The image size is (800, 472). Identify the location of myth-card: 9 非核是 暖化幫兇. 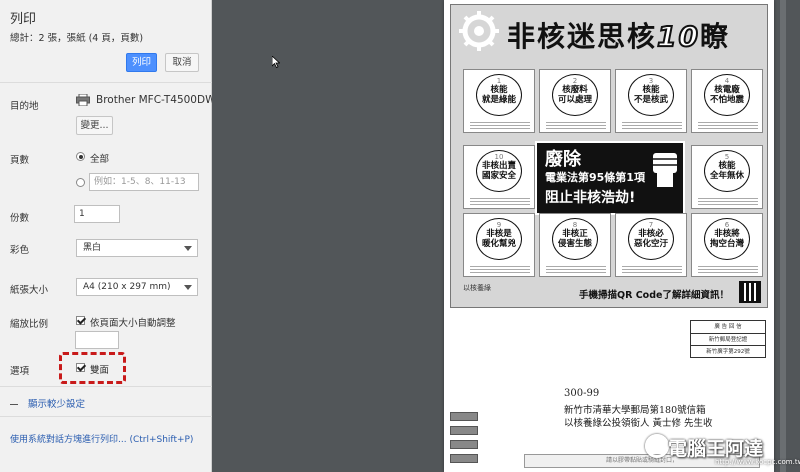
(499, 245).